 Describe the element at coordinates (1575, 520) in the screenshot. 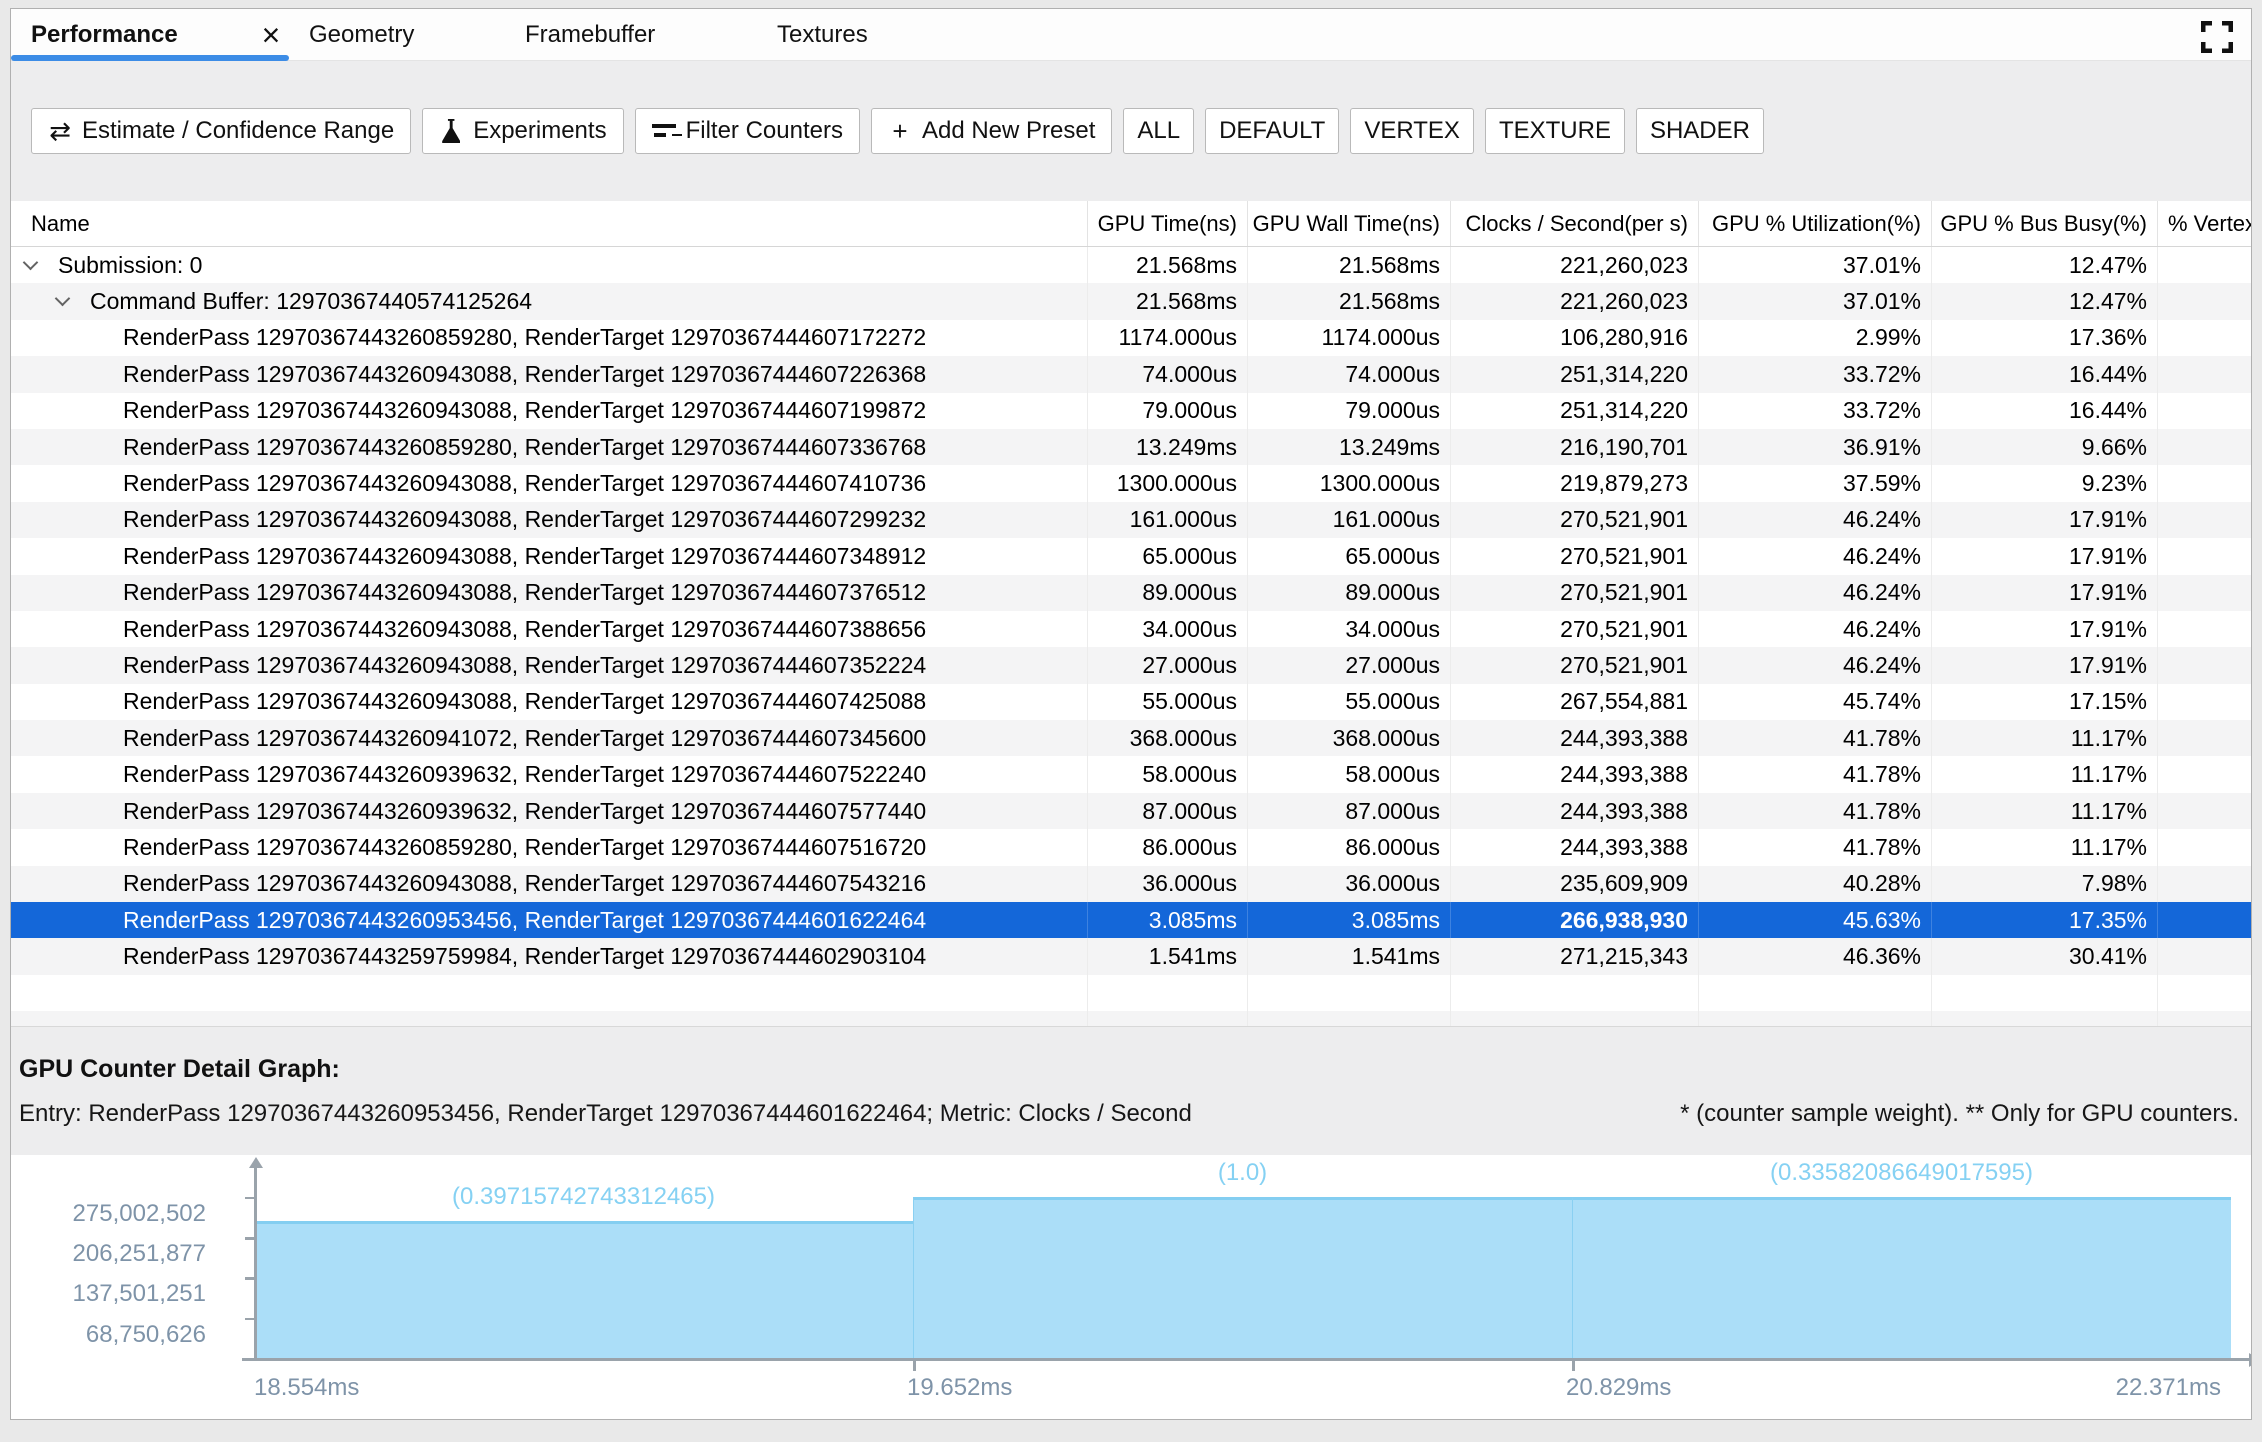

I see `row-value: 270,521,901` at that location.